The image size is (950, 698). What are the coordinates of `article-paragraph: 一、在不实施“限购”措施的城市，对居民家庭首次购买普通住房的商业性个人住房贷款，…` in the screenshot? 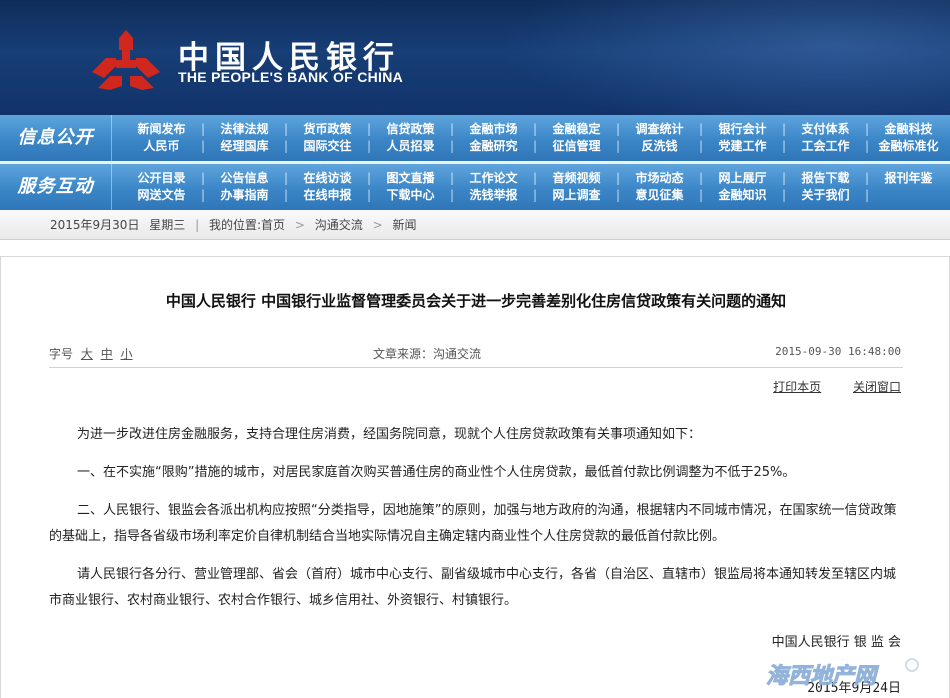 It's located at (436, 472).